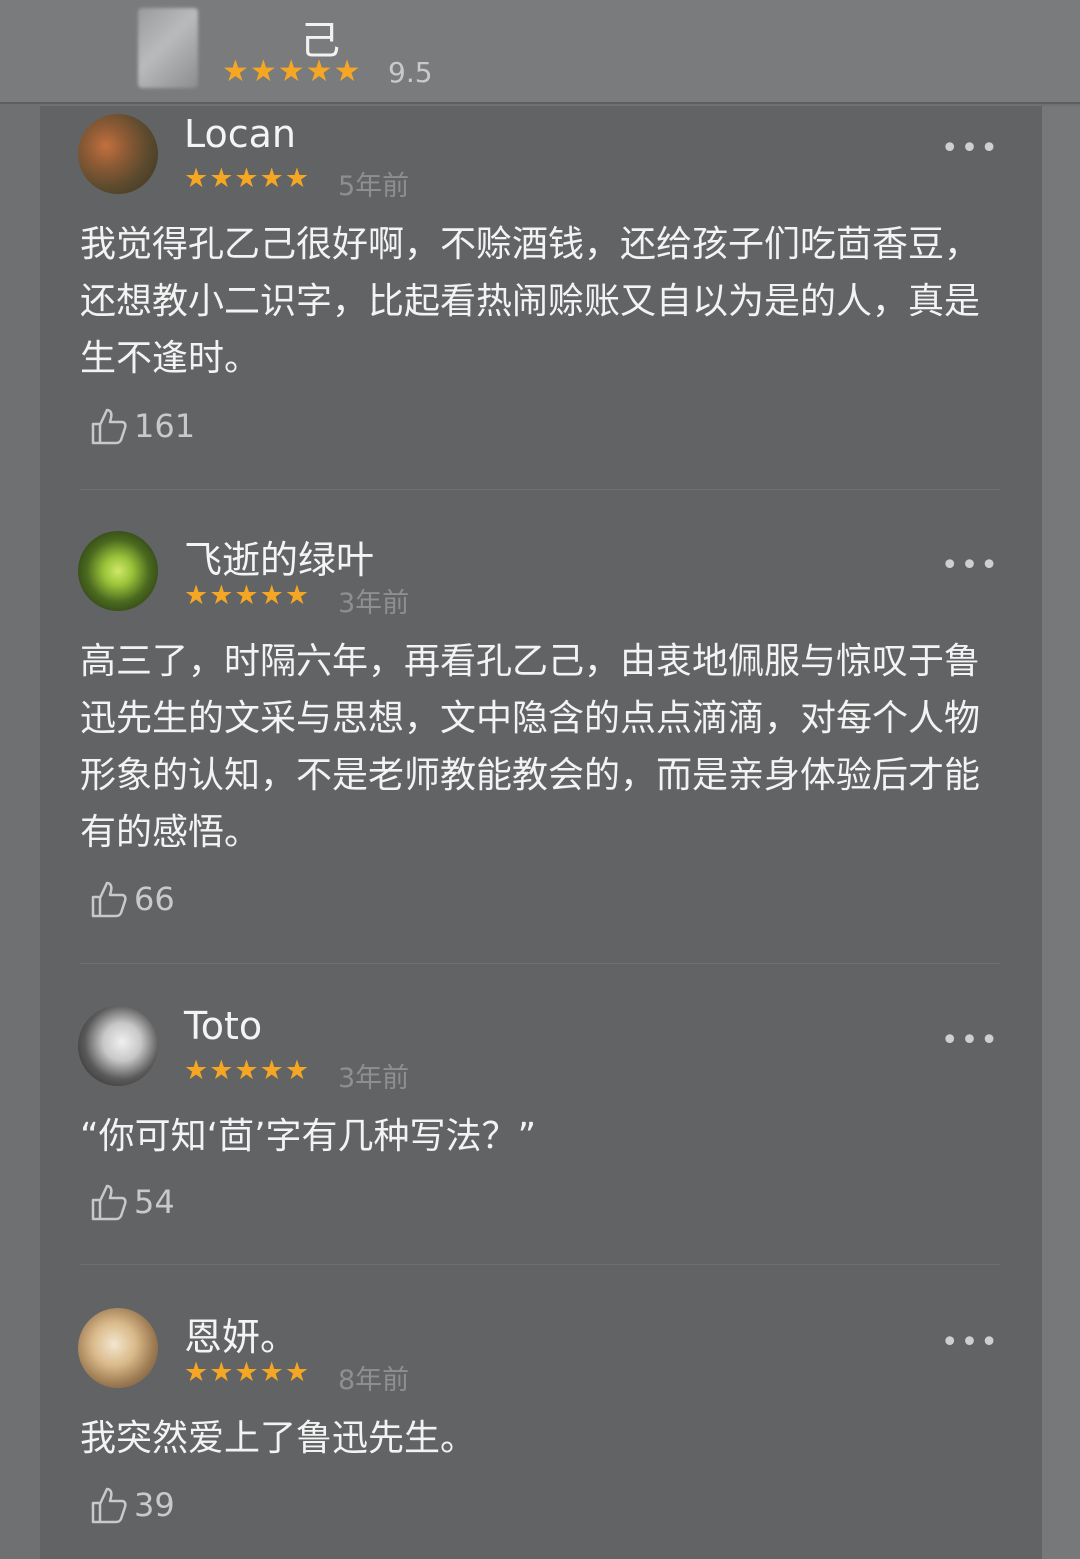 The width and height of the screenshot is (1080, 1559). Describe the element at coordinates (540, 52) in the screenshot. I see `top-bar: 己 ★★★★★ 9.5` at that location.